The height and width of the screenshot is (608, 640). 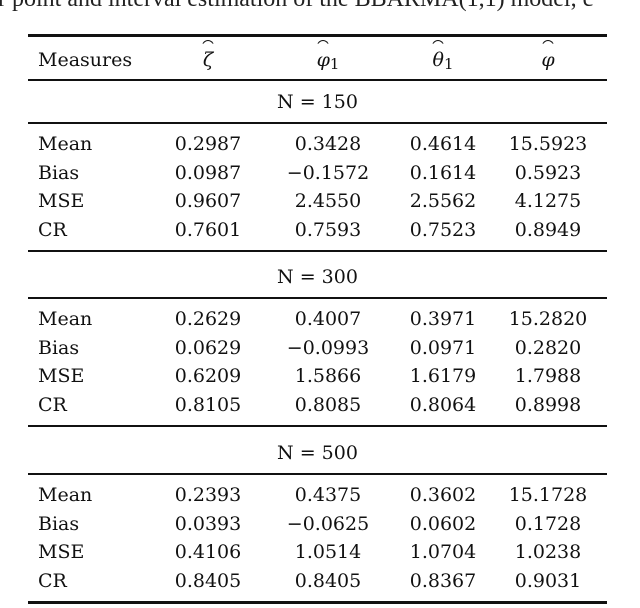 I want to click on table-cell: −0.0993, so click(x=328, y=347).